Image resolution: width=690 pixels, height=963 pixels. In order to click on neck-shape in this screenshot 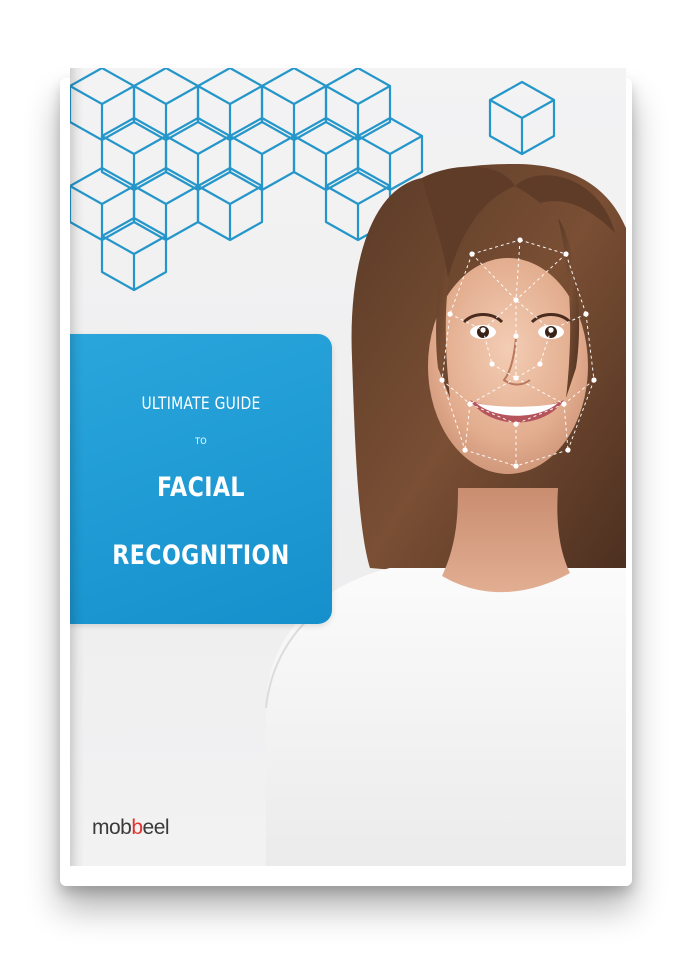, I will do `click(506, 540)`.